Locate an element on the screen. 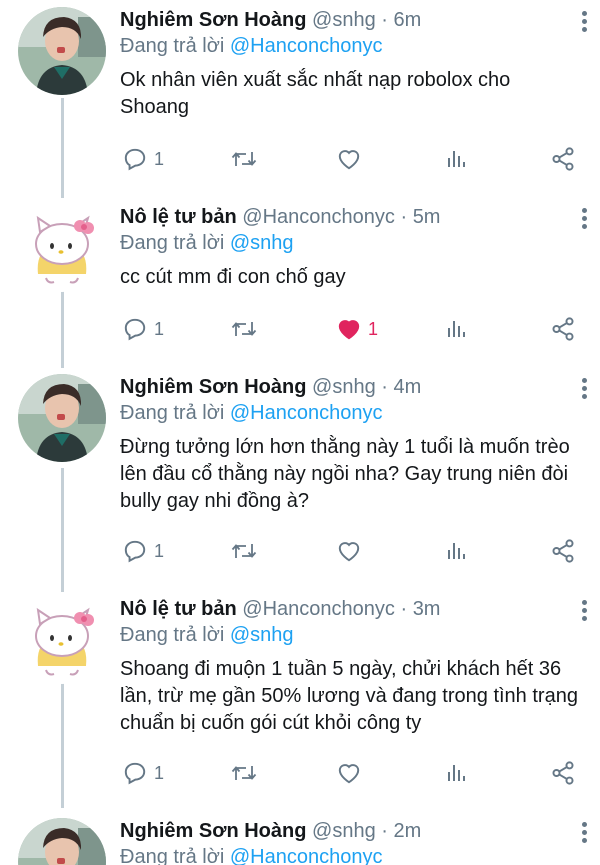  tweet-header: Nô lệ tư bản @Hanconchonyc · 5m is located at coordinates (280, 217).